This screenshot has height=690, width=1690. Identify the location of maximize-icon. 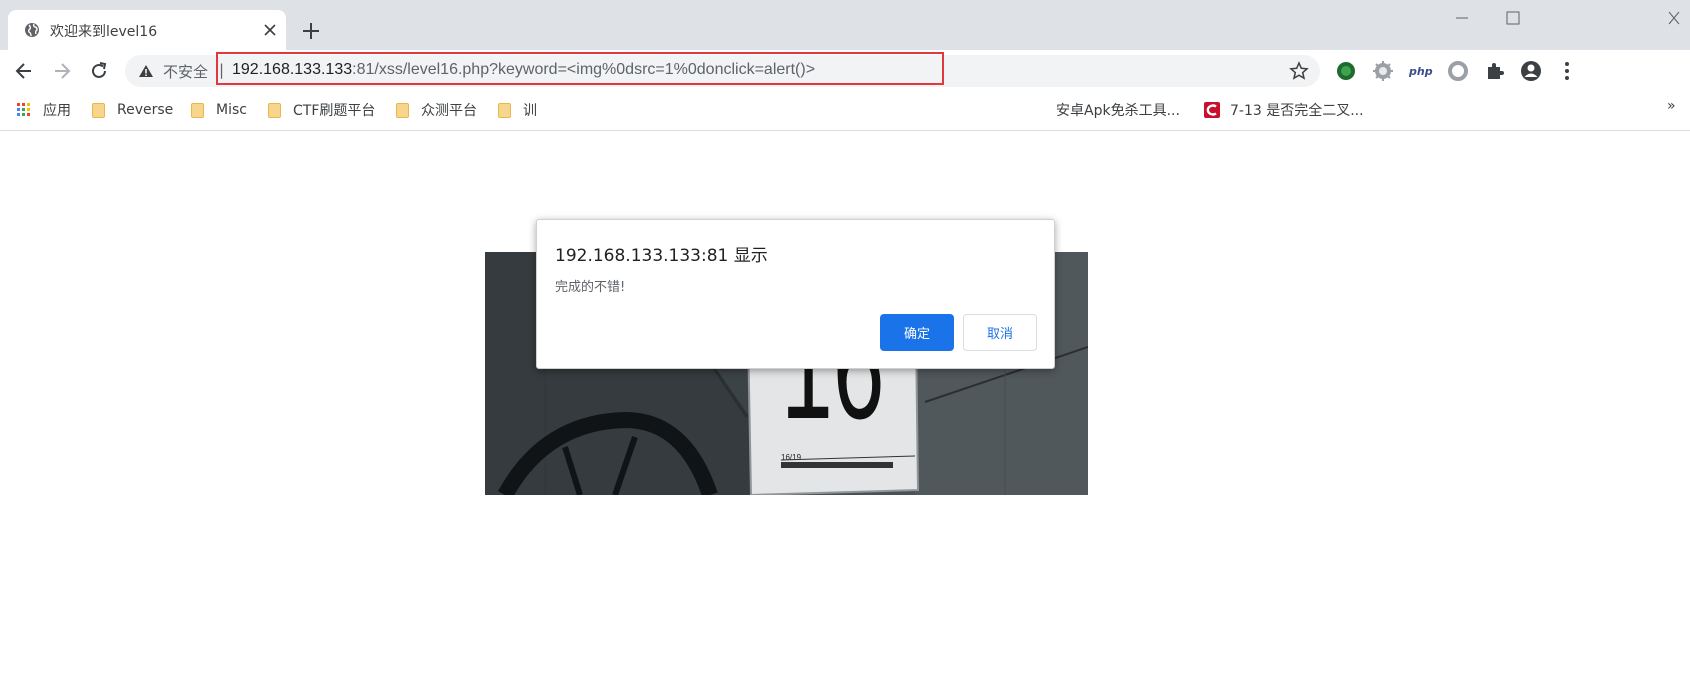
(1513, 18).